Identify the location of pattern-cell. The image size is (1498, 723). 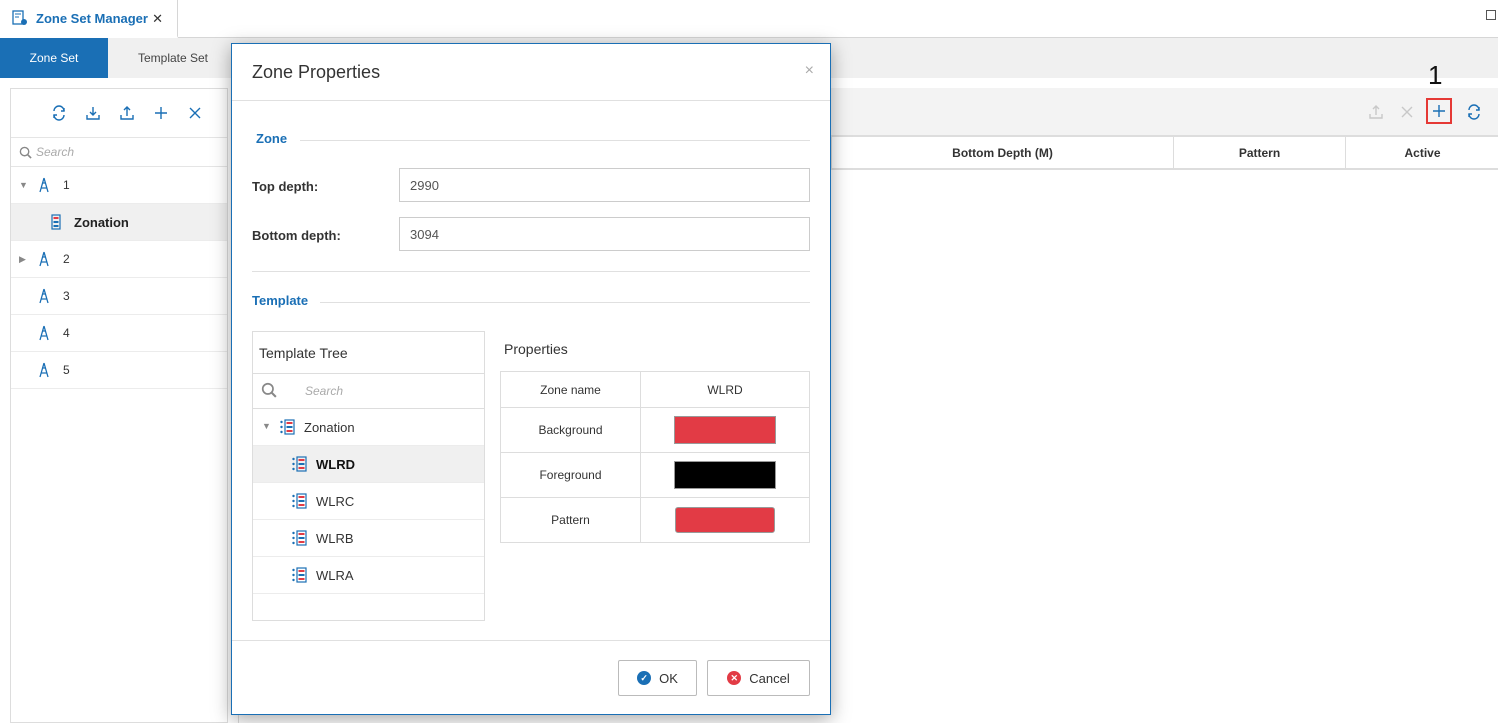
(725, 520).